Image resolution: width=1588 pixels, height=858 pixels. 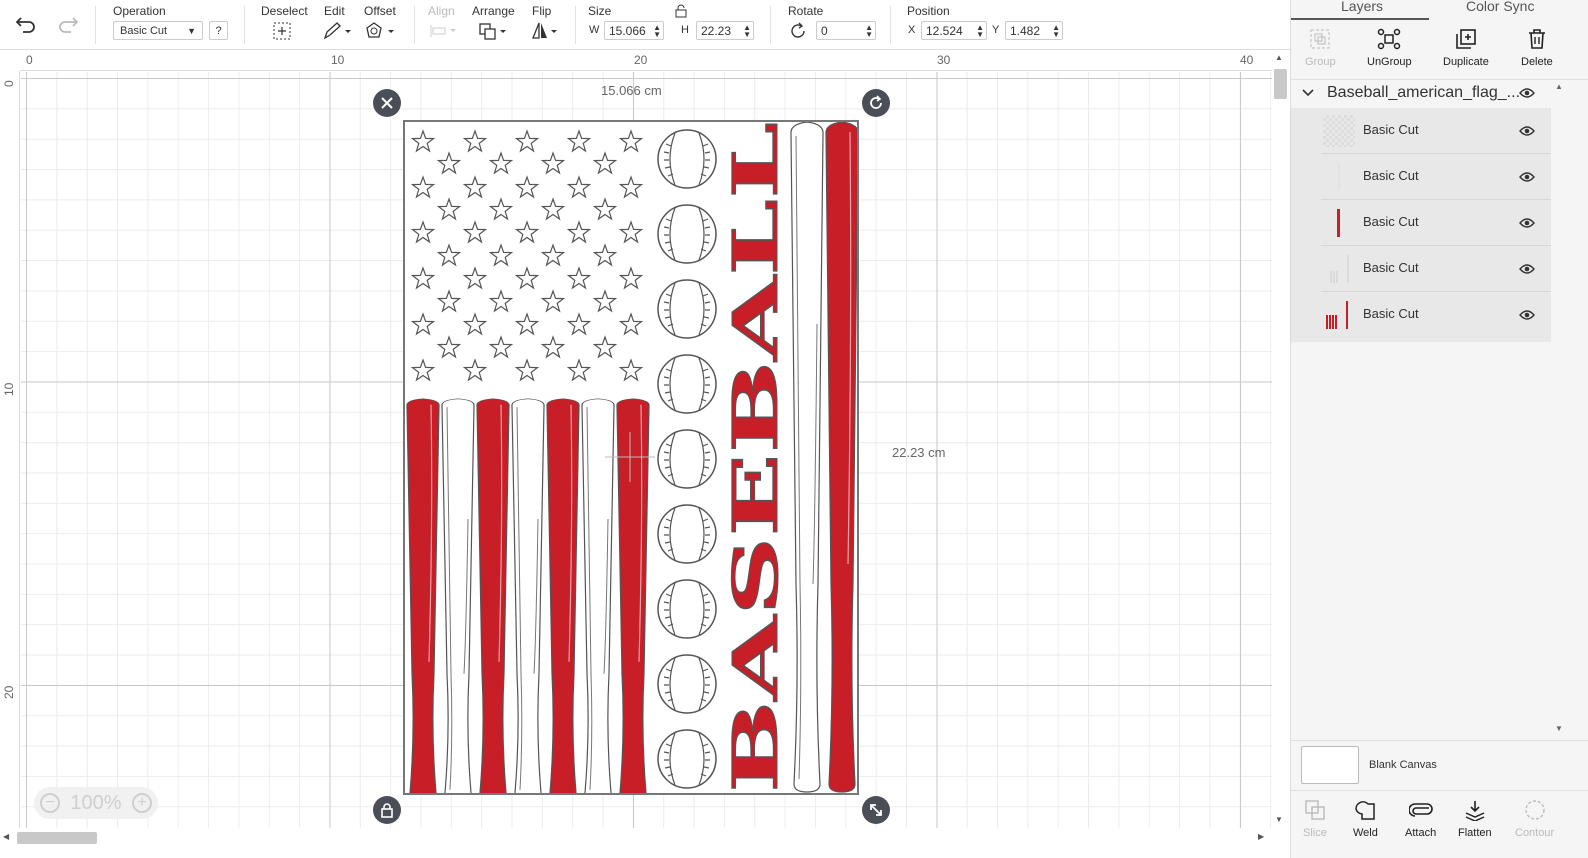 What do you see at coordinates (681, 11) in the screenshot?
I see `lock-ratio-icon` at bounding box center [681, 11].